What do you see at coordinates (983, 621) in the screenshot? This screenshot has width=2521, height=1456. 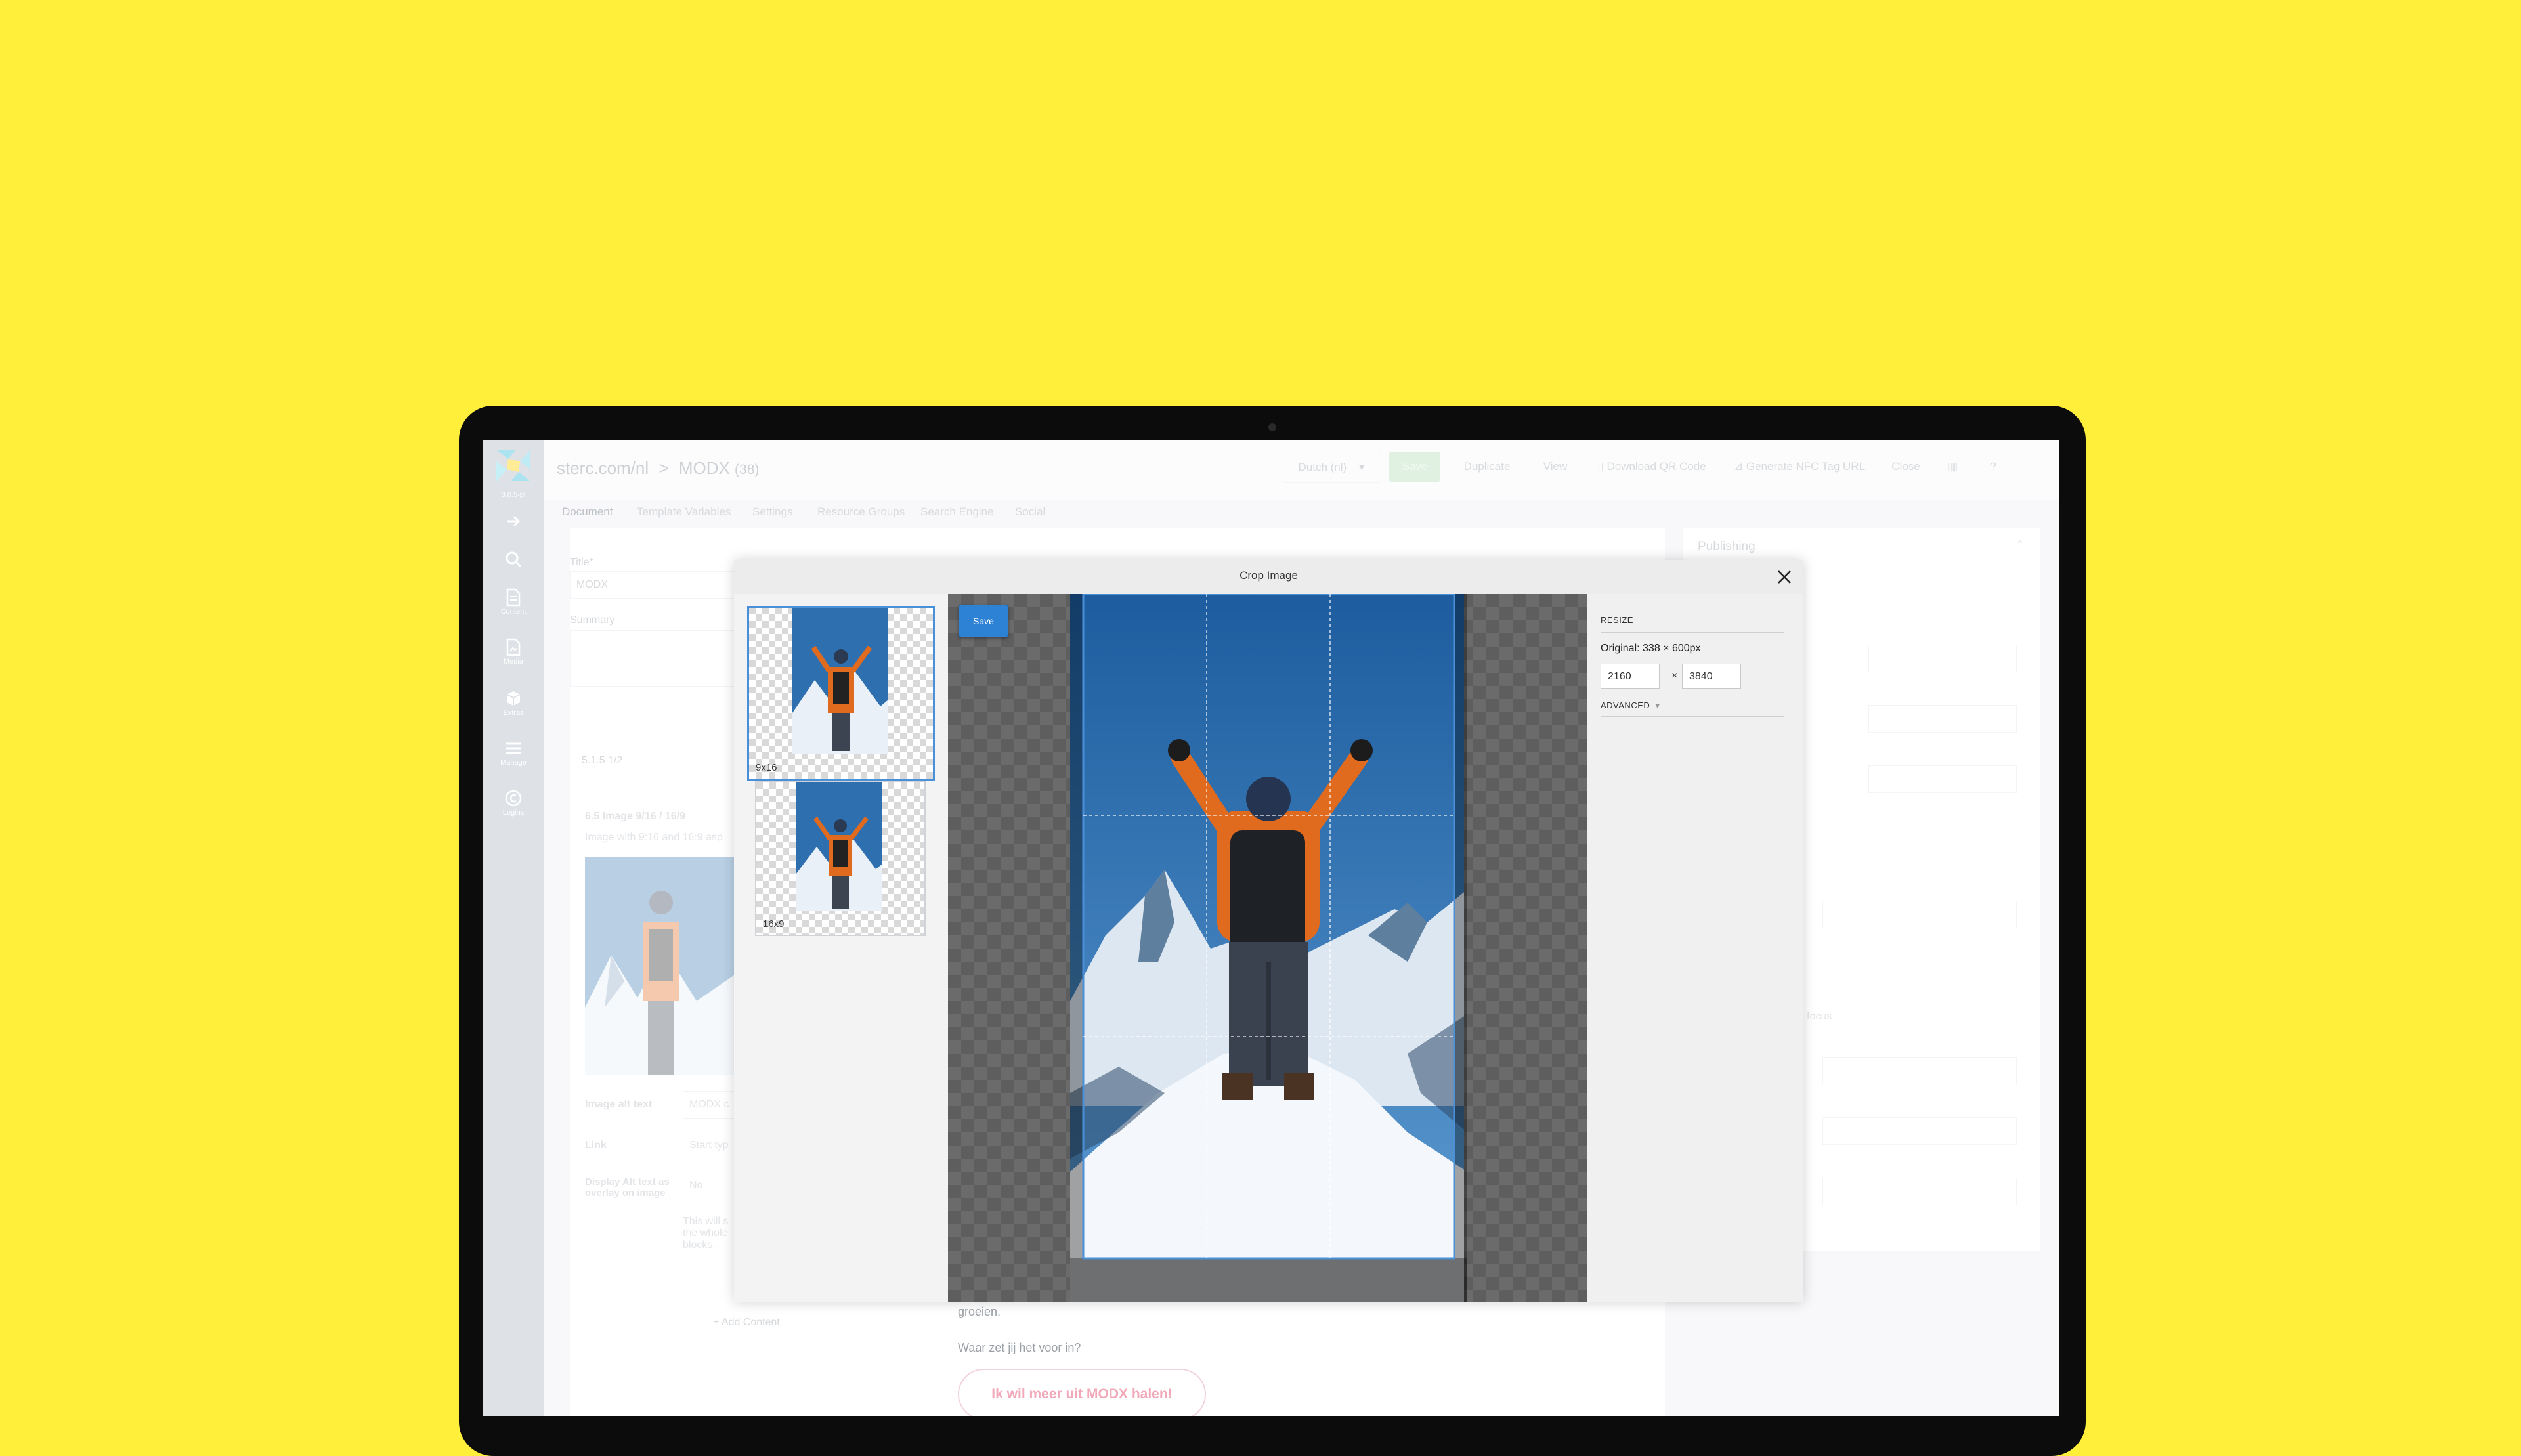 I see `crop-save-button: Save` at bounding box center [983, 621].